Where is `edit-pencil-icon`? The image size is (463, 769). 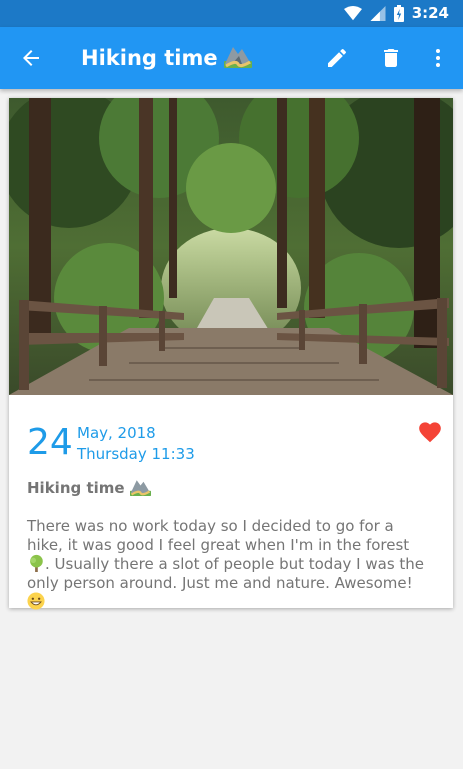
edit-pencil-icon is located at coordinates (337, 58).